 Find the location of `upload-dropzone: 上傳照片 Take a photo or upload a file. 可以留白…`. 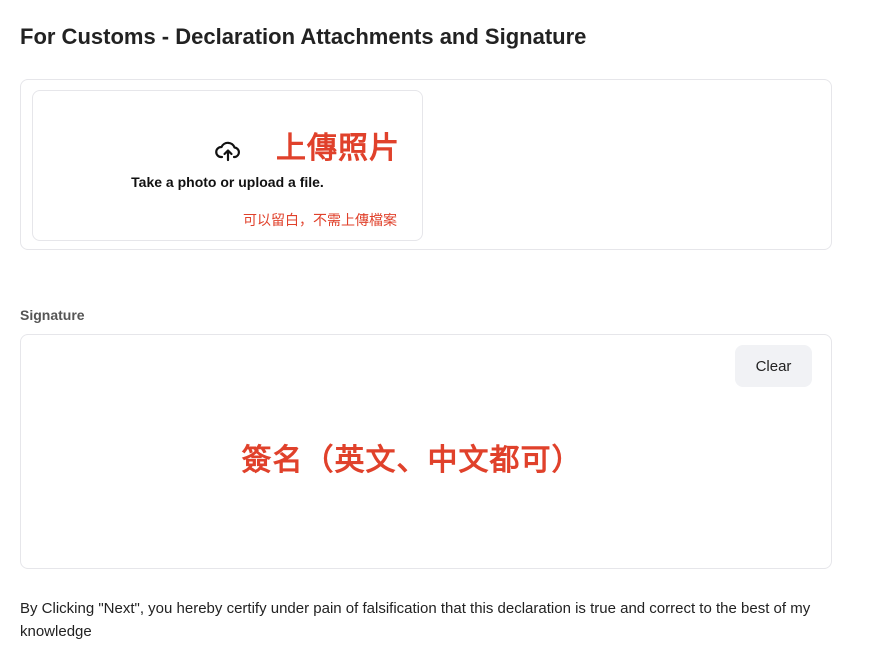

upload-dropzone: 上傳照片 Take a photo or upload a file. 可以留白… is located at coordinates (227, 165).